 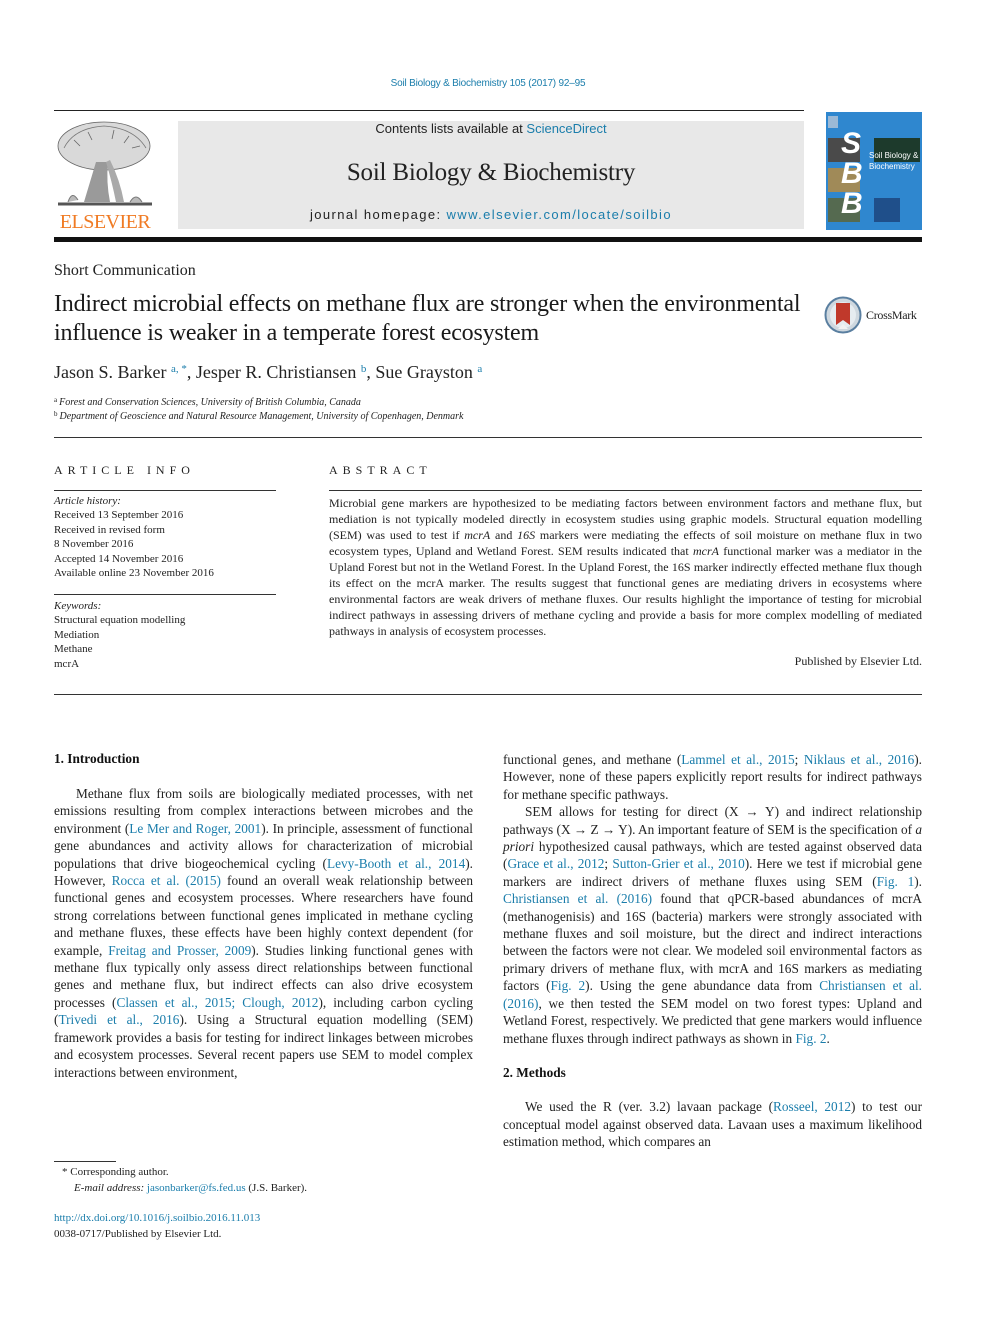 What do you see at coordinates (555, 863) in the screenshot?
I see `citation-link: Grace et al., 2012` at bounding box center [555, 863].